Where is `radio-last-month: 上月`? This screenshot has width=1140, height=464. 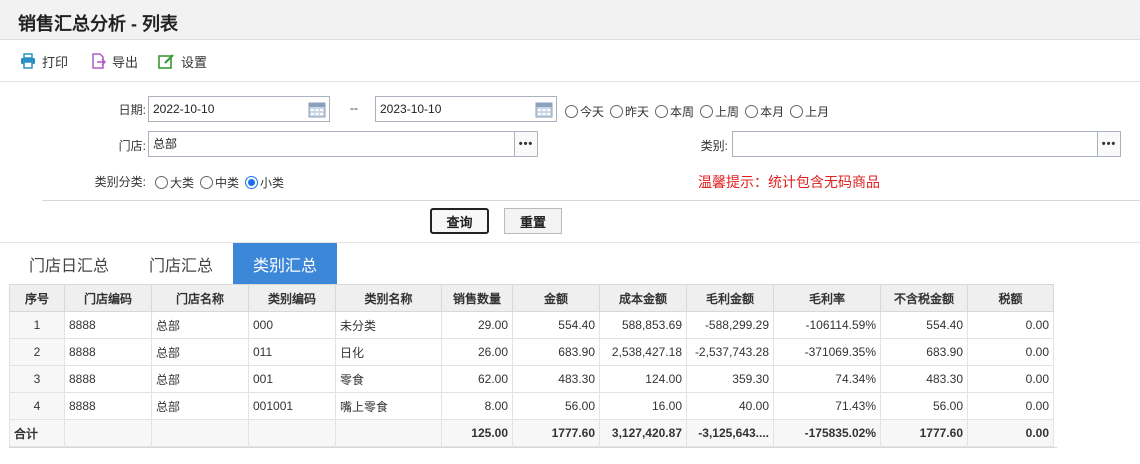 radio-last-month: 上月 is located at coordinates (809, 111).